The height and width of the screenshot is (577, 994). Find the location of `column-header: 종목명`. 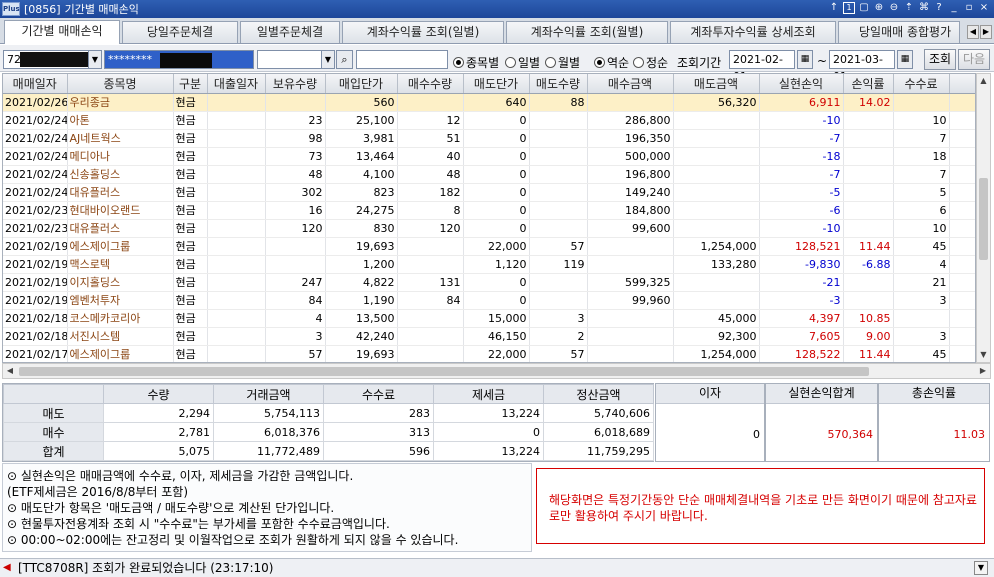

column-header: 종목명 is located at coordinates (120, 84).